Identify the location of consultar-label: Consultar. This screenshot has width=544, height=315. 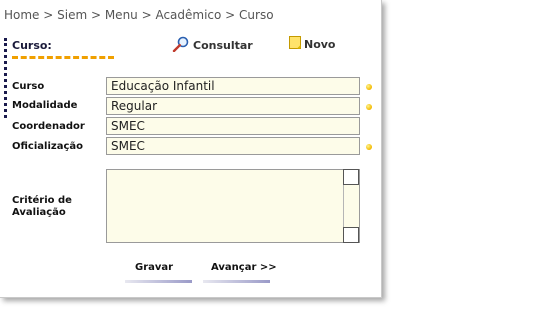
(223, 45).